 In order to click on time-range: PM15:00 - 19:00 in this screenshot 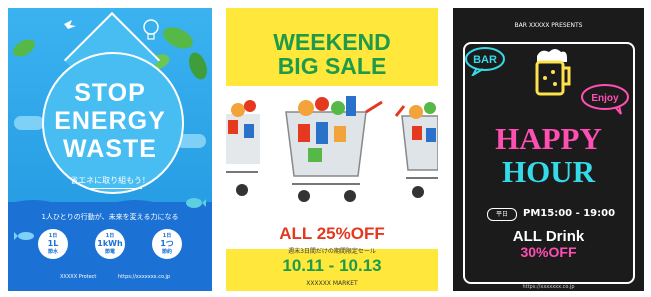, I will do `click(569, 213)`.